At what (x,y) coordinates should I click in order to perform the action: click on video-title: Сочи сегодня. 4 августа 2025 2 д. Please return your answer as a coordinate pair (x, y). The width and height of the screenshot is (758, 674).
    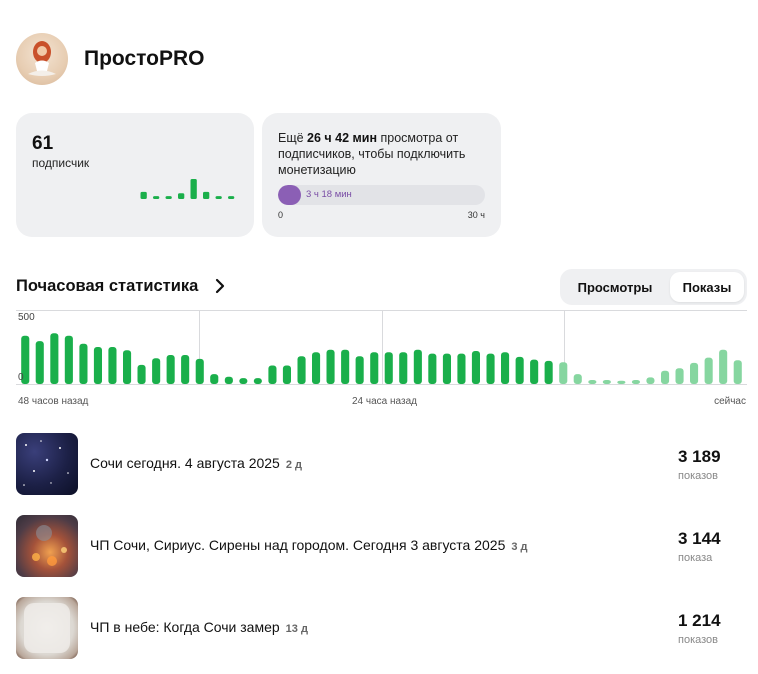
    Looking at the image, I should click on (196, 463).